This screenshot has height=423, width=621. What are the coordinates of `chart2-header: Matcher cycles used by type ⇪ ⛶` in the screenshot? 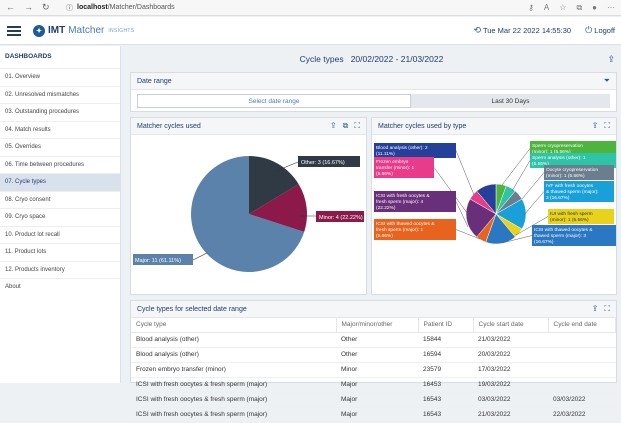 It's located at (494, 126).